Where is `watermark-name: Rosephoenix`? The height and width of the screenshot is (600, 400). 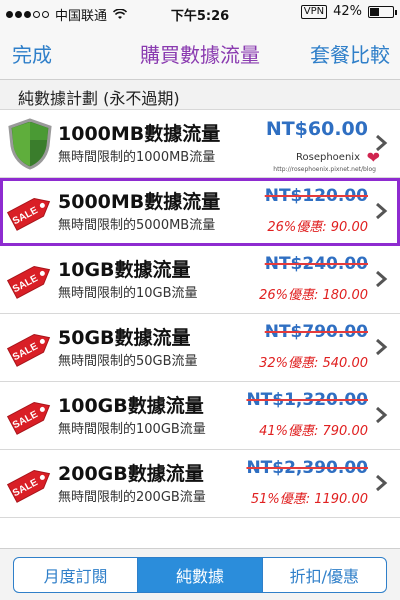
watermark-name: Rosephoenix is located at coordinates (328, 157).